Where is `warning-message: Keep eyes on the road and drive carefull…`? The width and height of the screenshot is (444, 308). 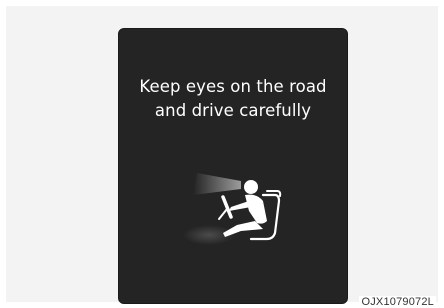
warning-message: Keep eyes on the road and drive carefull… is located at coordinates (233, 99).